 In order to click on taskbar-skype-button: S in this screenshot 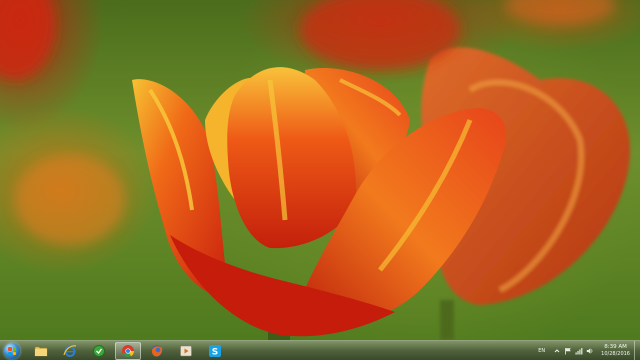, I will do `click(215, 351)`.